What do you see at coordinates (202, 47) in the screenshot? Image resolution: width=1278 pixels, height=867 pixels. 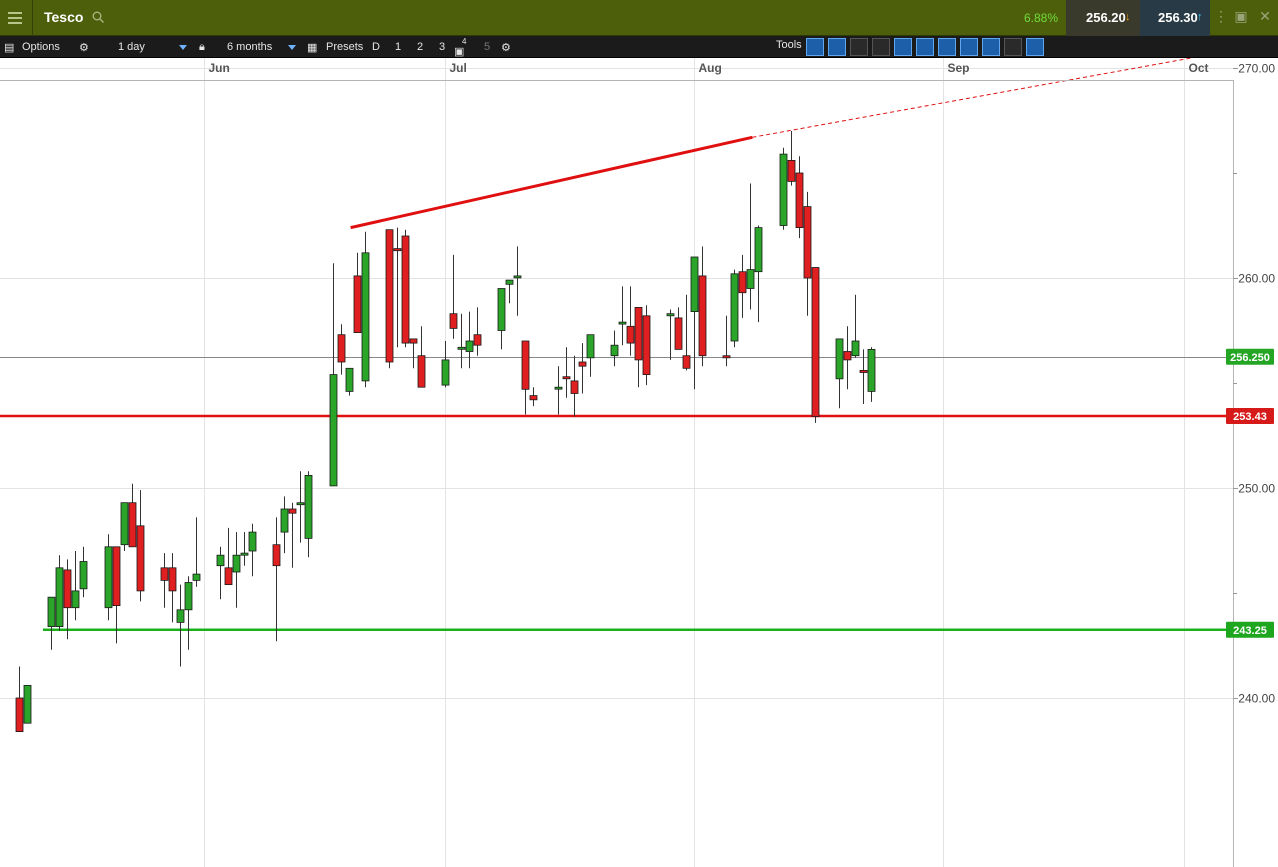 I see `lock-icon: 🔒︎` at bounding box center [202, 47].